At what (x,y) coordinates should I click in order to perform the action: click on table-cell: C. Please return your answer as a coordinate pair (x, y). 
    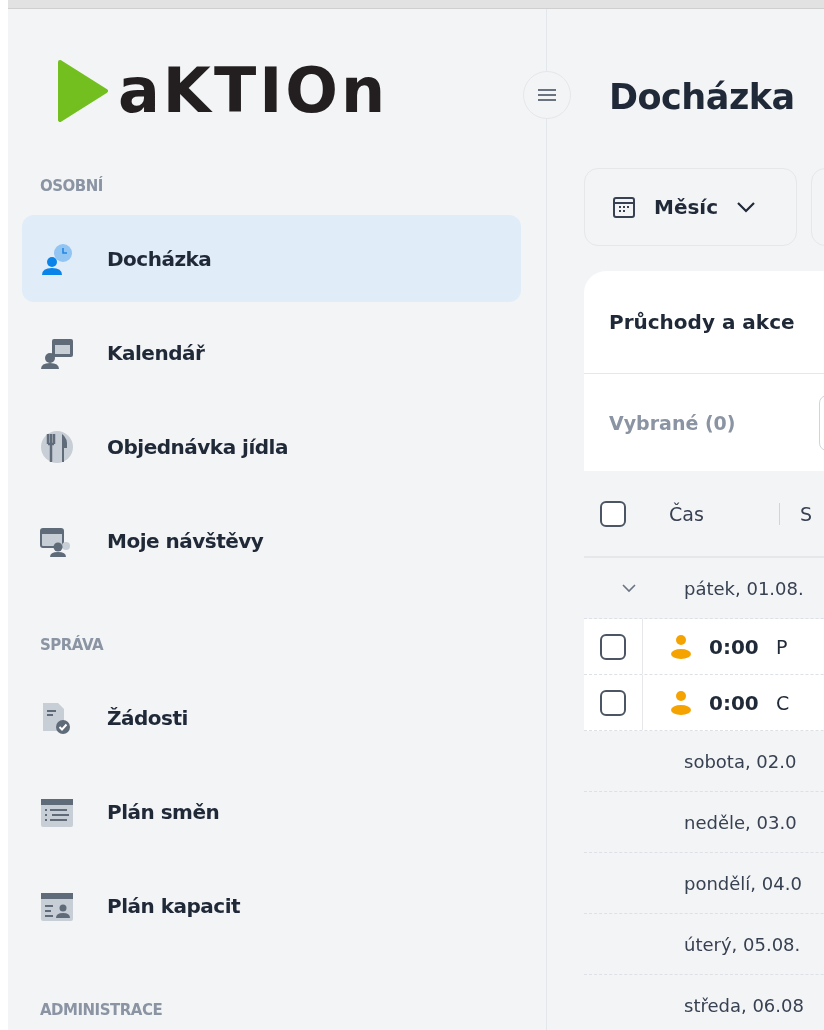
    Looking at the image, I should click on (783, 702).